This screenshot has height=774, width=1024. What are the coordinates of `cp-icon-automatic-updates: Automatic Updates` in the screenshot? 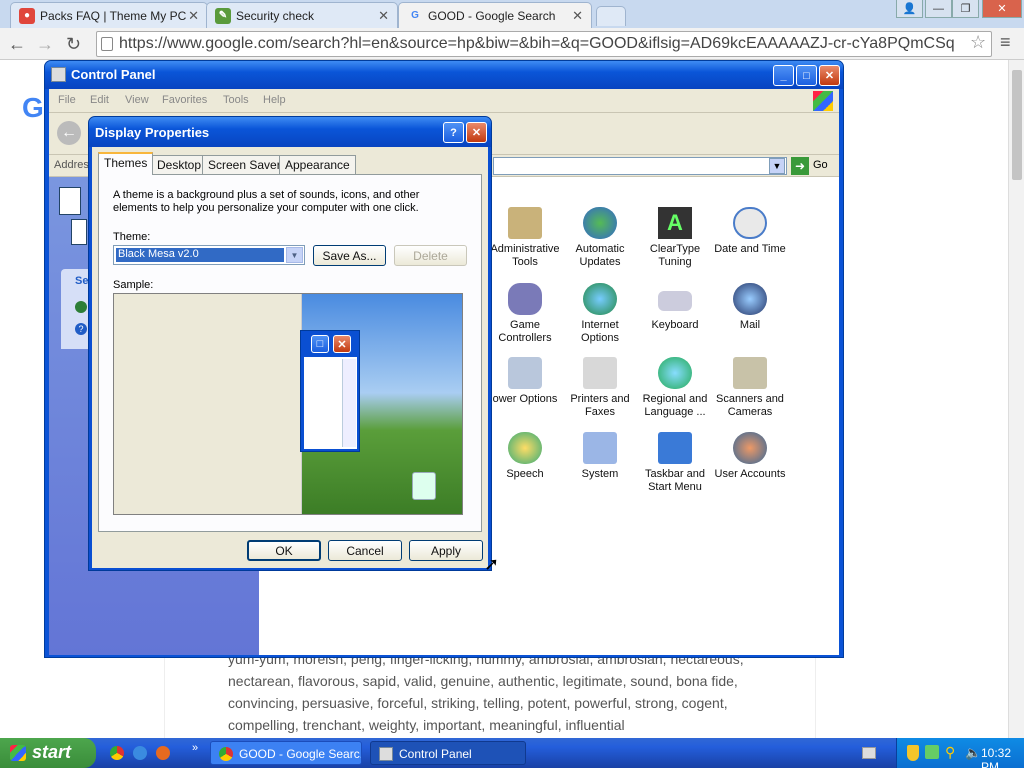 It's located at (600, 238).